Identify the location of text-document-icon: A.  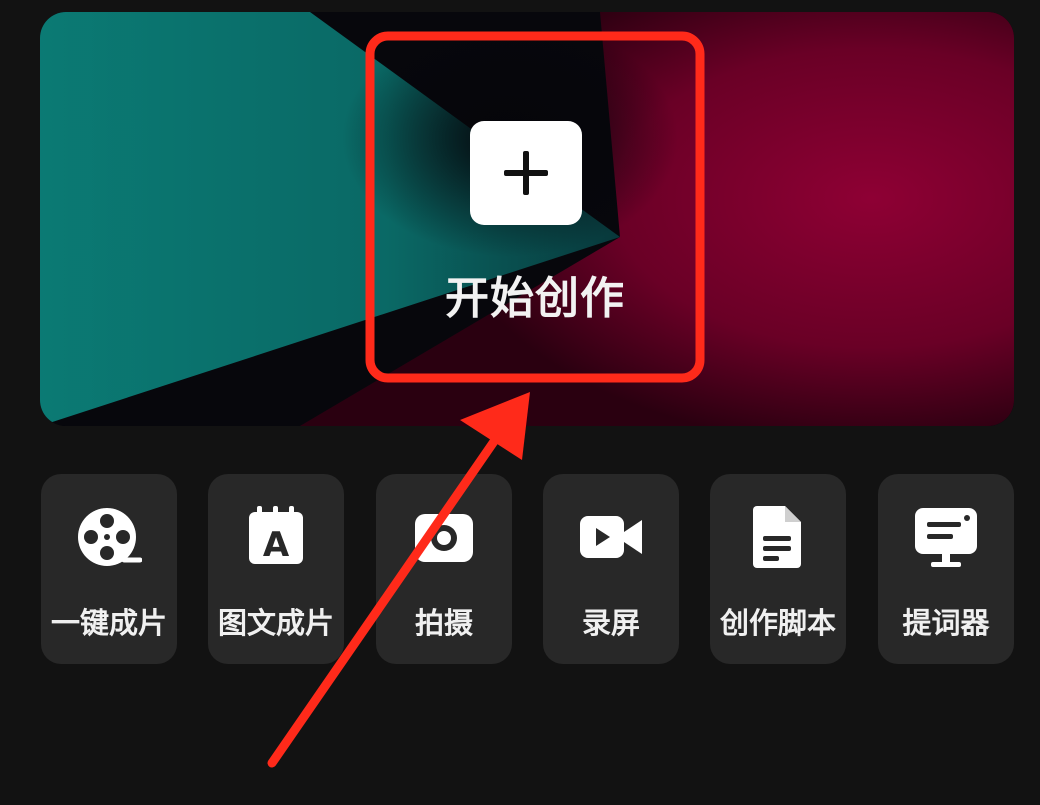
(276, 535).